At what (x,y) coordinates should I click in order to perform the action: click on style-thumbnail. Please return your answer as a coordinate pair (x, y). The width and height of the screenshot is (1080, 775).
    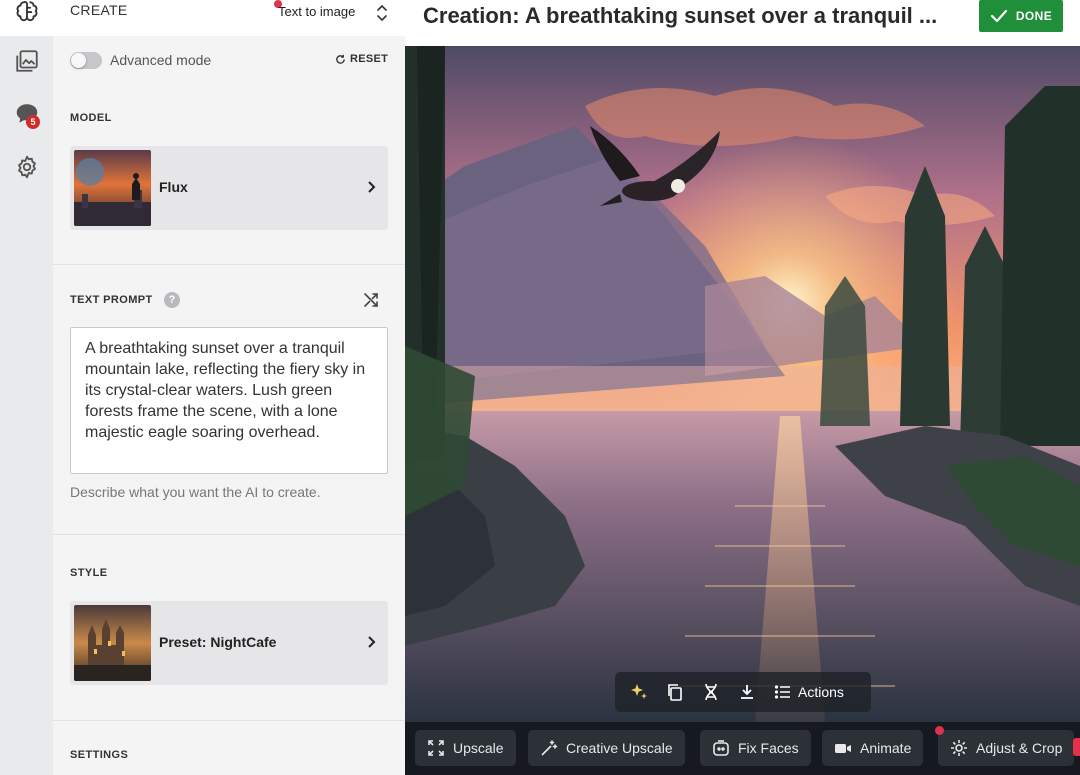
    Looking at the image, I should click on (112, 643).